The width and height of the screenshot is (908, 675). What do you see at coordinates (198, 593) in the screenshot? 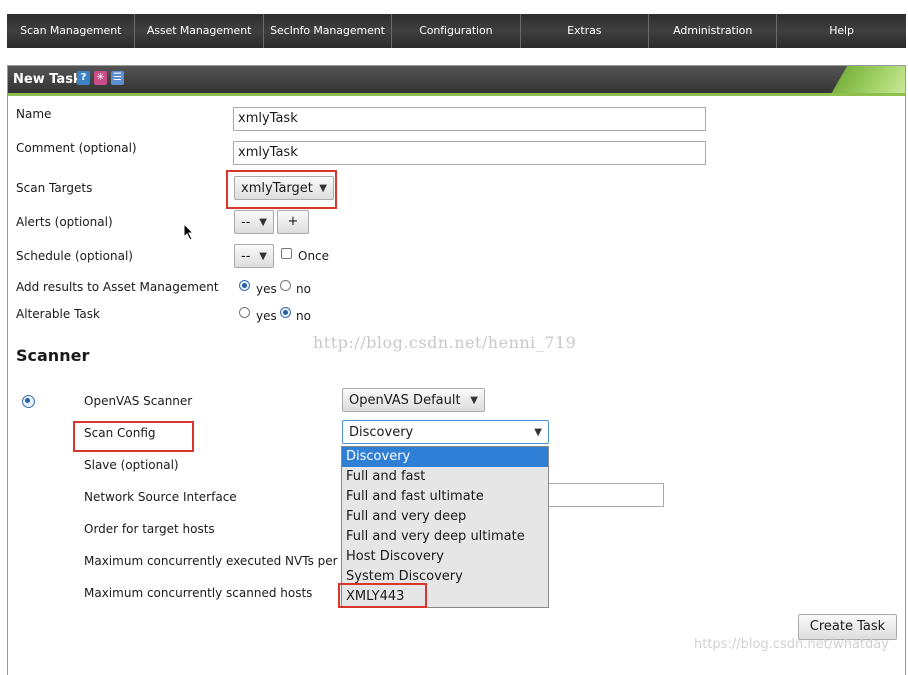
I see `max-hosts-label: Maximum concurrently scanned hosts` at bounding box center [198, 593].